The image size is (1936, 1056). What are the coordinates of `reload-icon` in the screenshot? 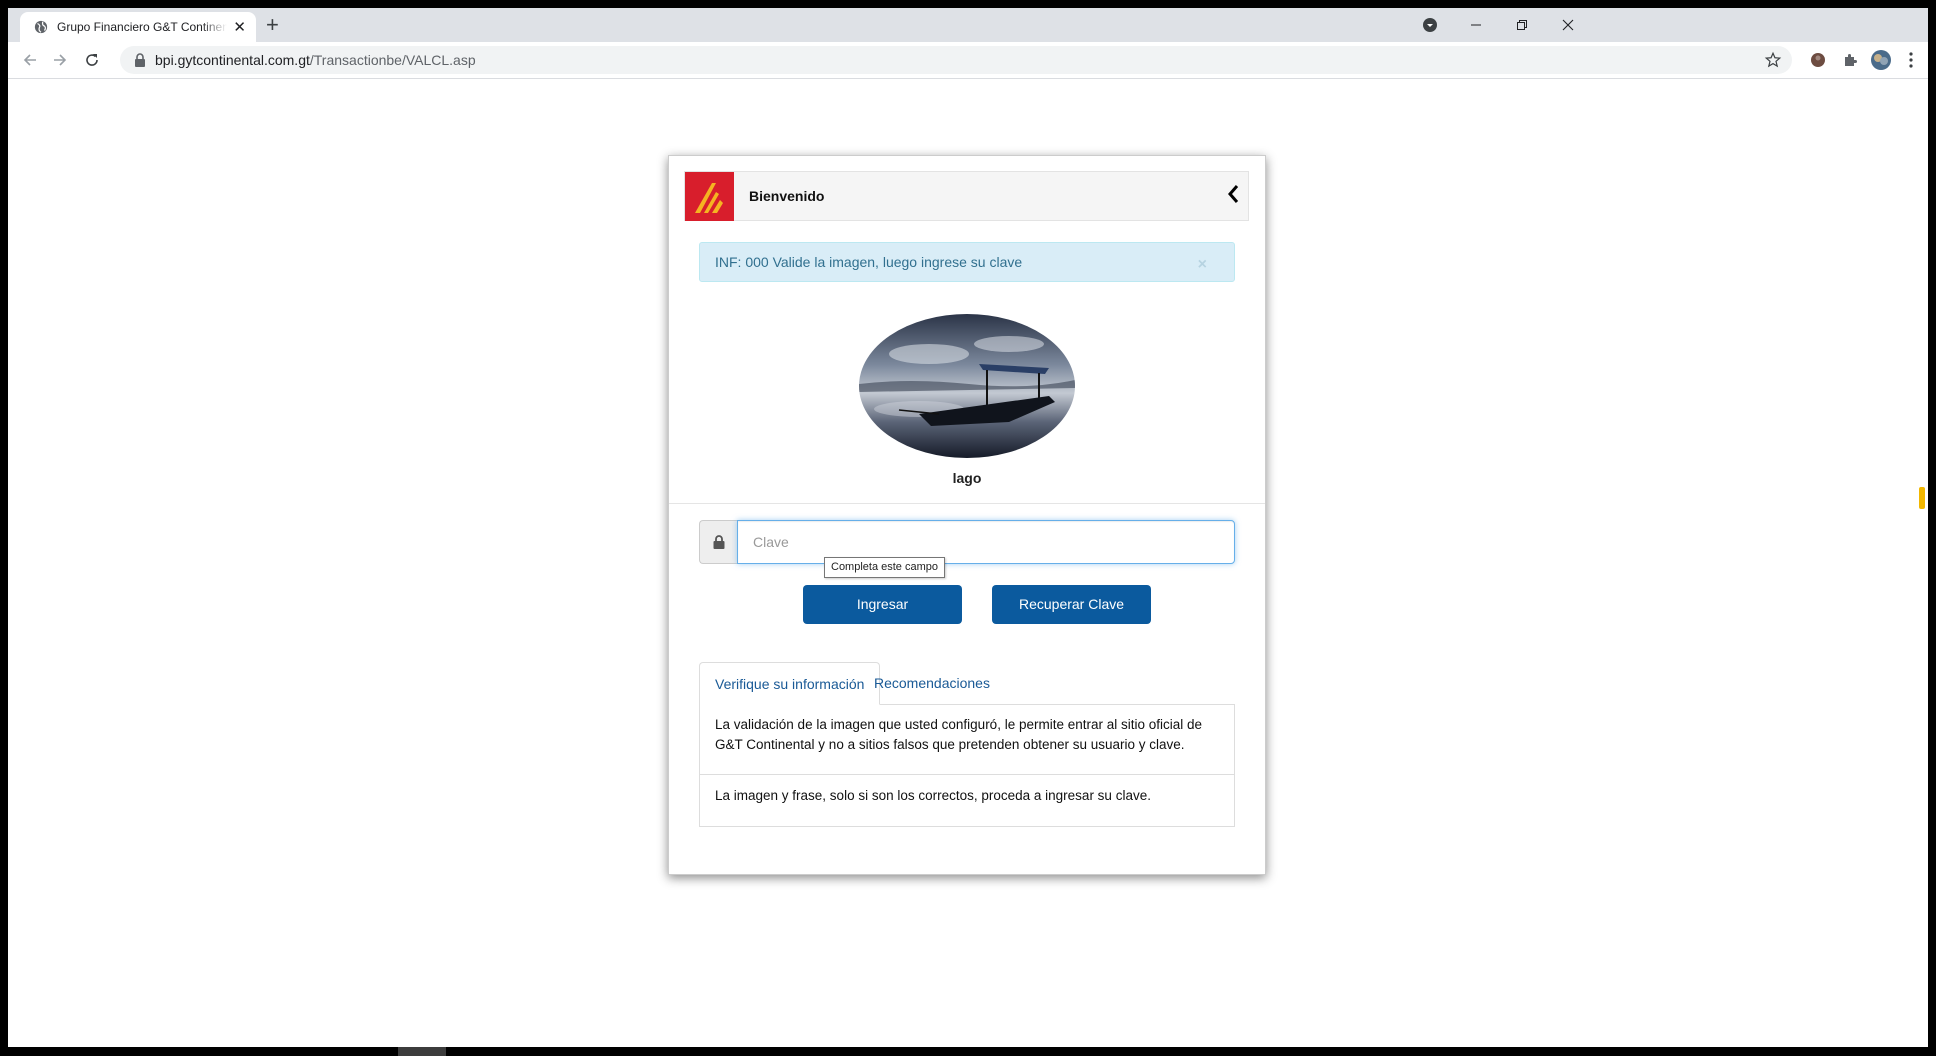 It's located at (92, 60).